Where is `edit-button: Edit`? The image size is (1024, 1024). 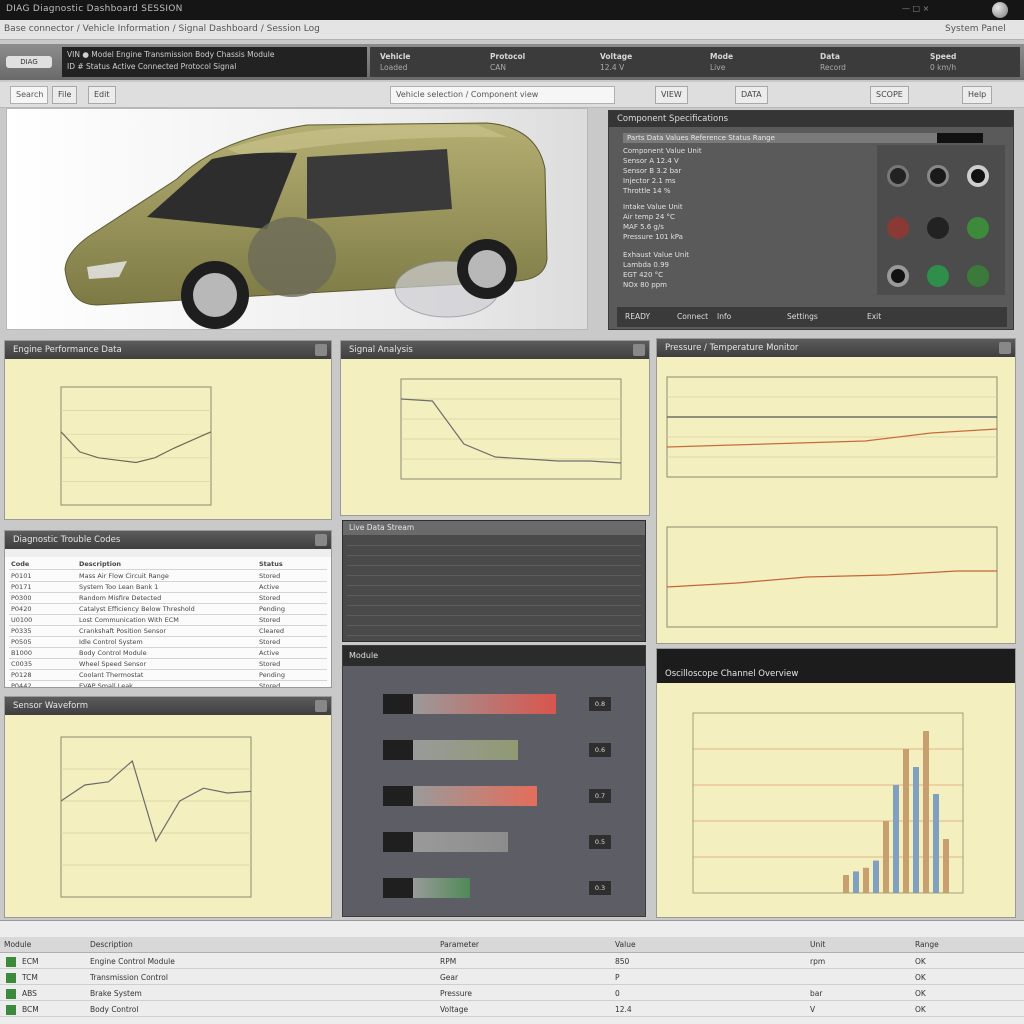
edit-button: Edit is located at coordinates (102, 95).